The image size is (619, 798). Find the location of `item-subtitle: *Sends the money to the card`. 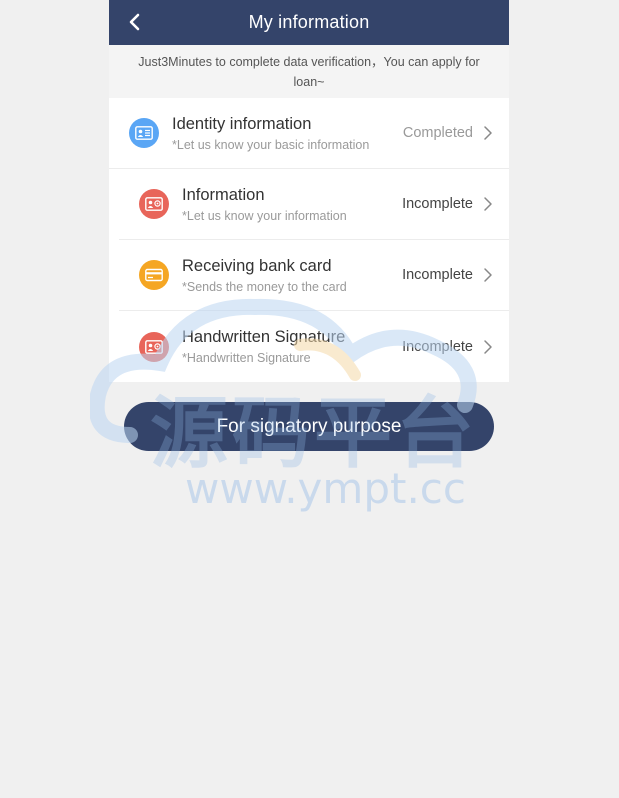

item-subtitle: *Sends the money to the card is located at coordinates (264, 286).